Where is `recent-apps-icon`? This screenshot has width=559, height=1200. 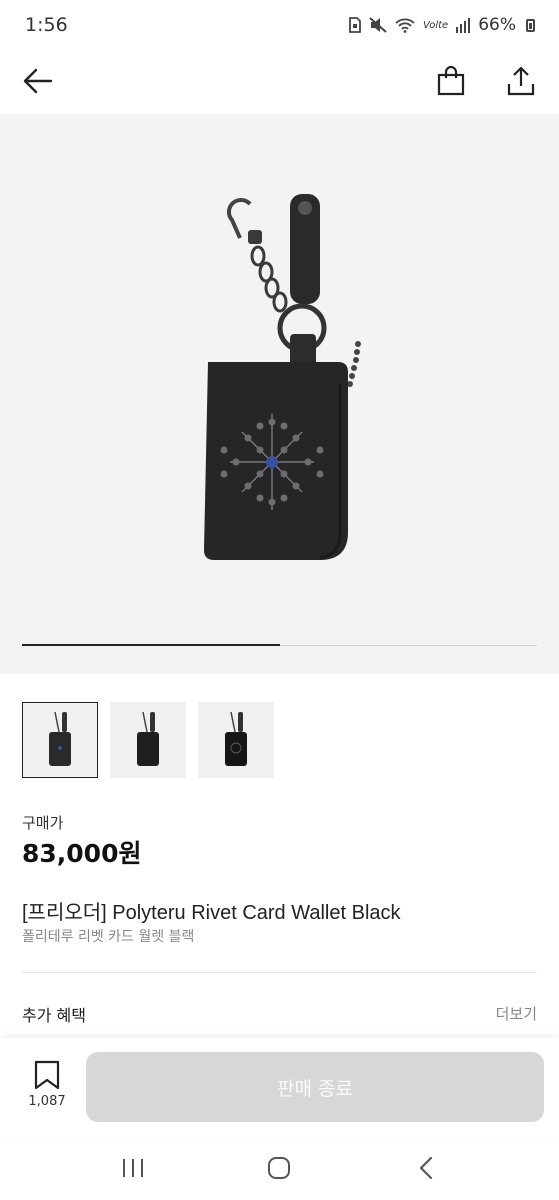
recent-apps-icon is located at coordinates (133, 1168).